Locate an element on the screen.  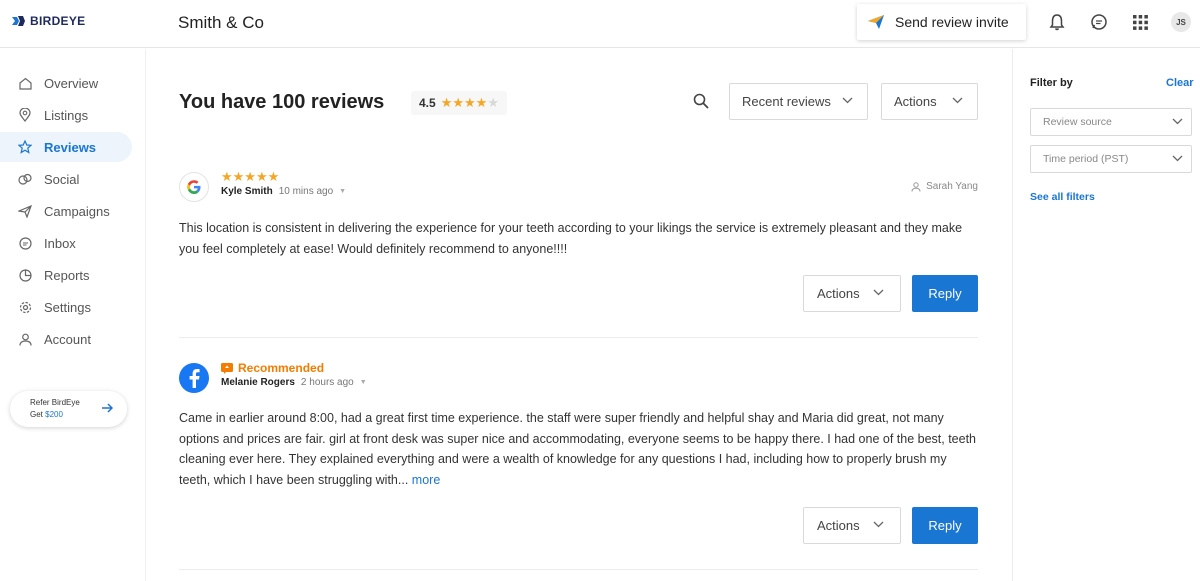
apps-button is located at coordinates (1140, 22).